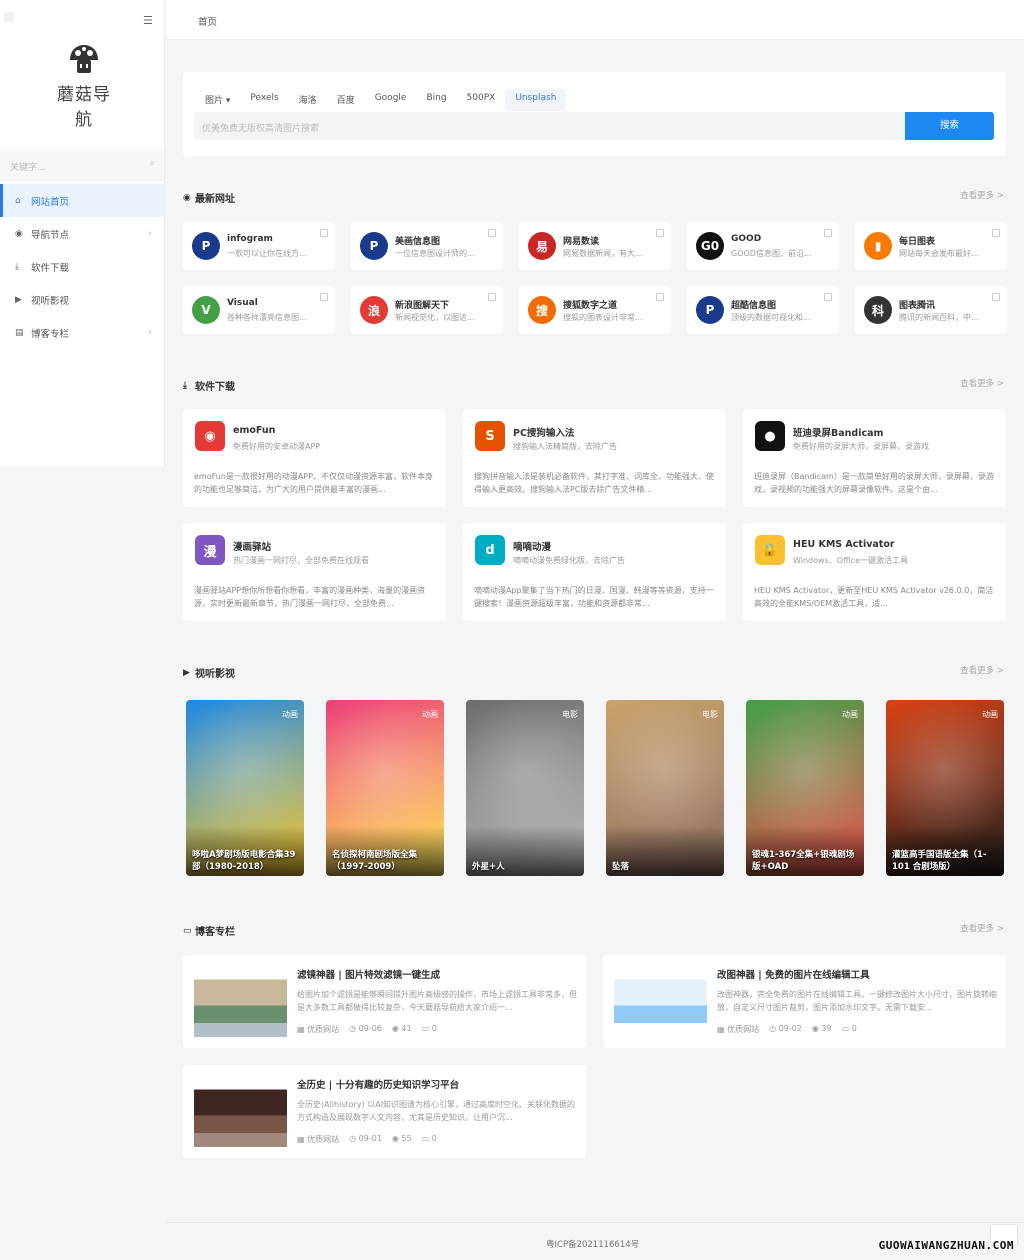 The image size is (1024, 1260). Describe the element at coordinates (82, 200) in the screenshot. I see `sidebar-item-home: ⌂ 网站首页` at that location.